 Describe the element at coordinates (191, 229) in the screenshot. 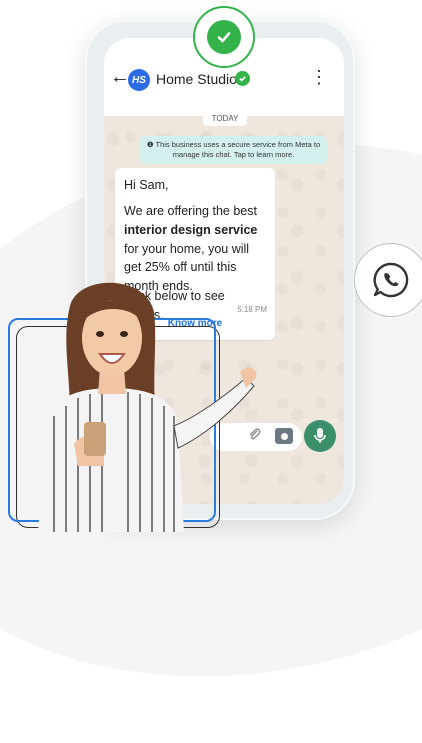

I see `offer-highlight: interior design service` at that location.